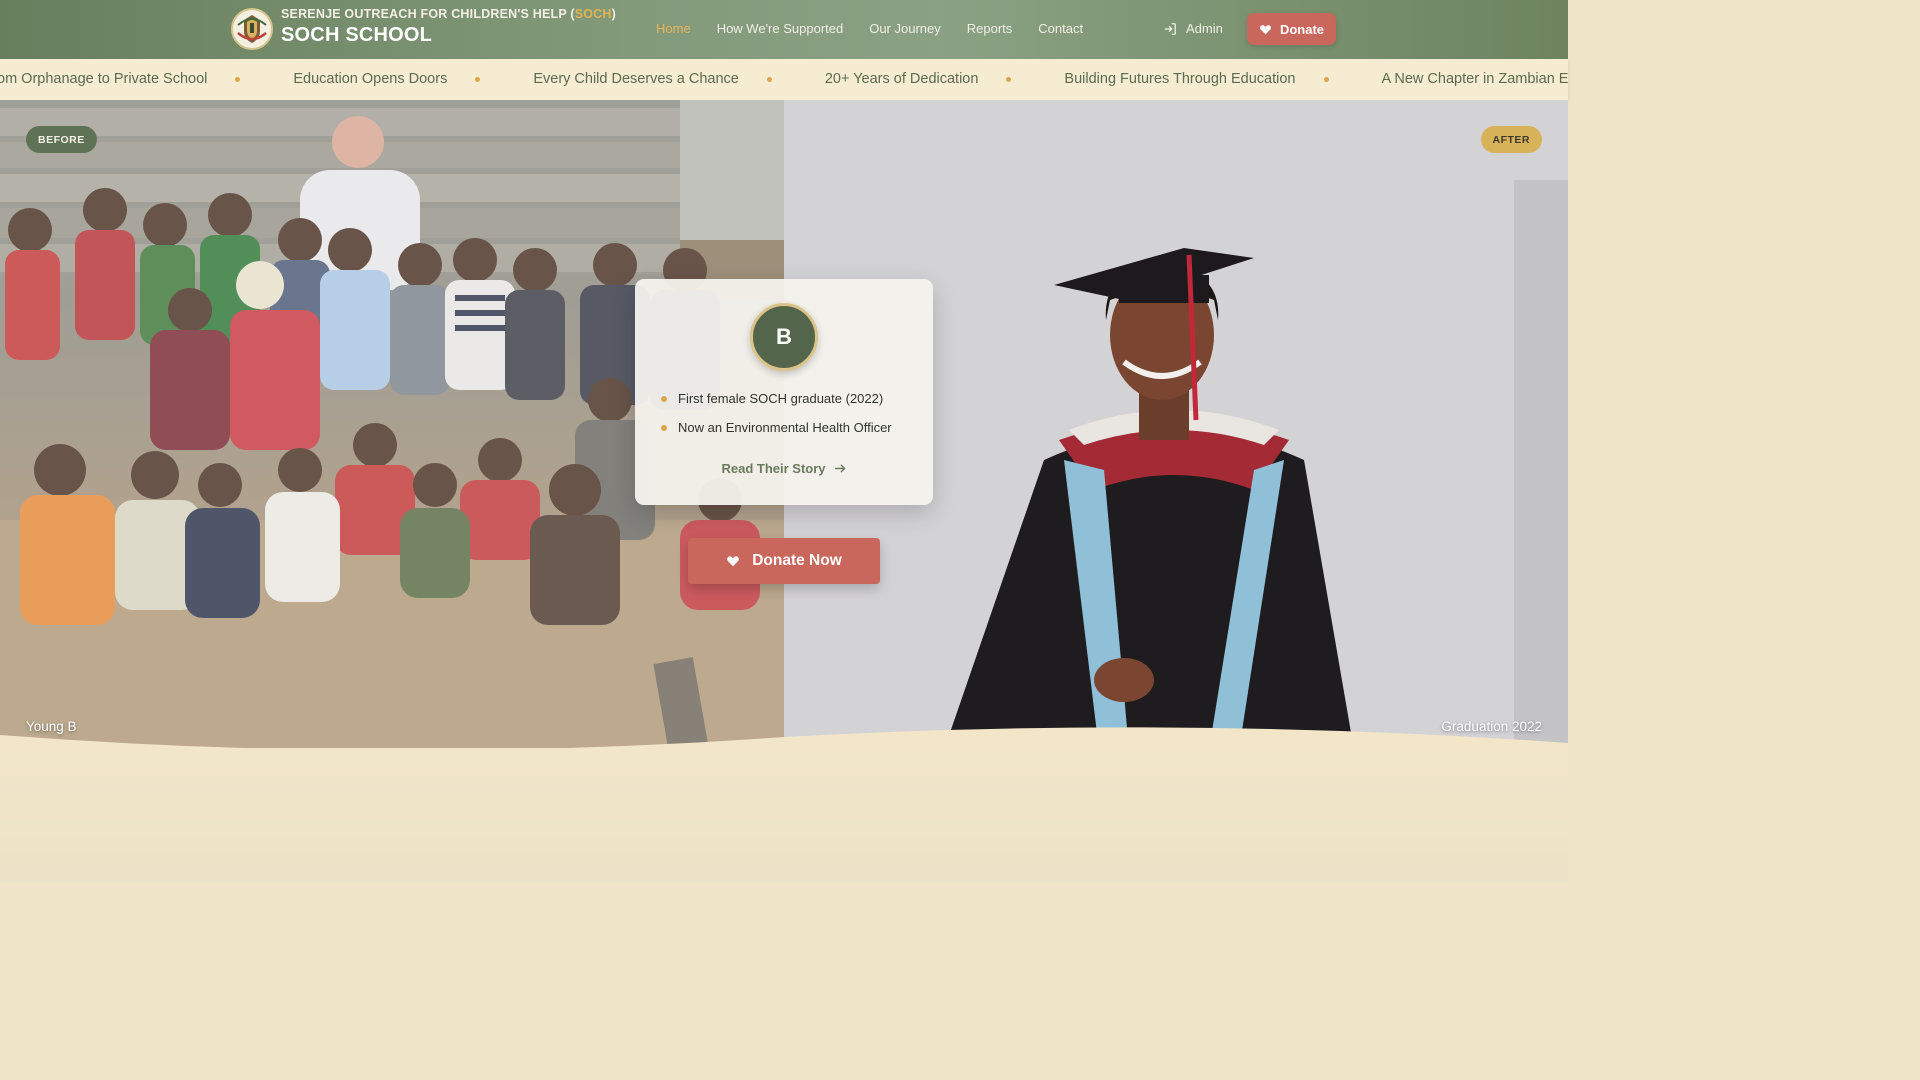 The width and height of the screenshot is (1920, 1080). What do you see at coordinates (780, 28) in the screenshot?
I see `nav-how-were-supported: How We're Supported` at bounding box center [780, 28].